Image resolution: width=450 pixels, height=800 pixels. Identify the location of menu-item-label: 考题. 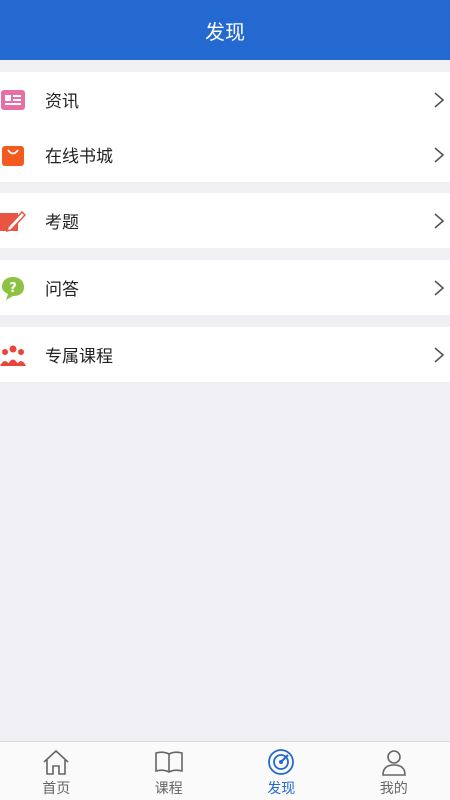
(62, 223).